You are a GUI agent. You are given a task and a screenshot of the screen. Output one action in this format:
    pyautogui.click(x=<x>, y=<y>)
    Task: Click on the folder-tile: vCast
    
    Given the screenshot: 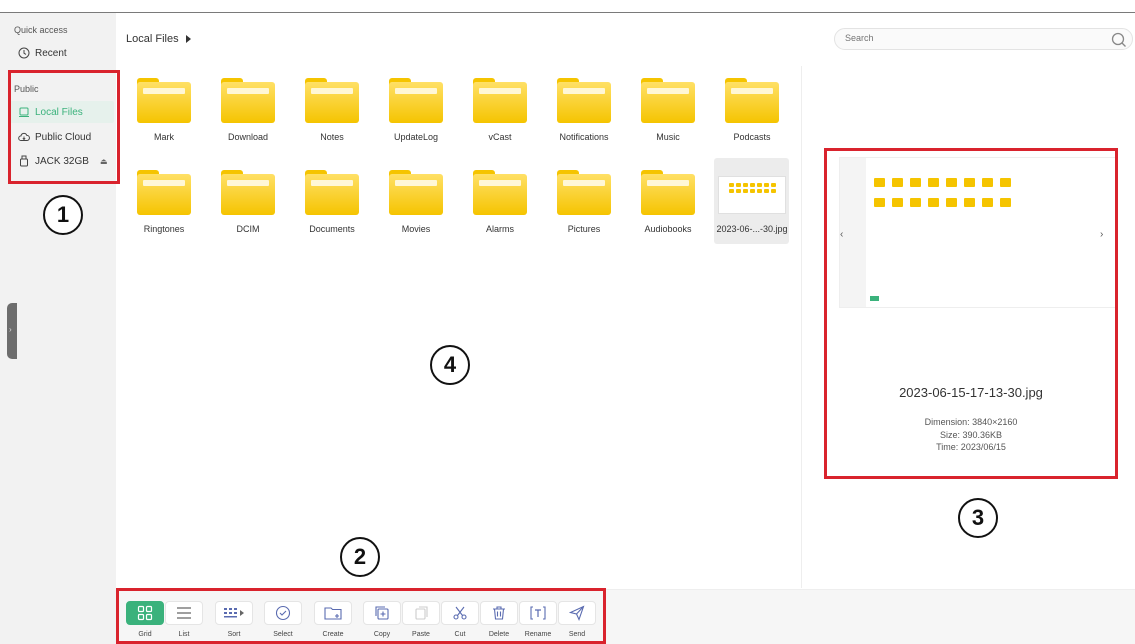 What is the action you would take?
    pyautogui.click(x=500, y=115)
    